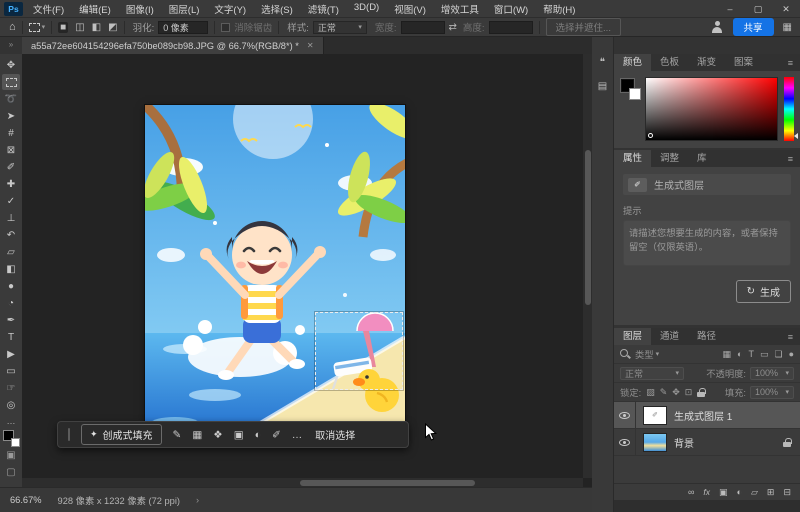 The height and width of the screenshot is (512, 800). What do you see at coordinates (11, 388) in the screenshot?
I see `hand-tool: ☞` at bounding box center [11, 388].